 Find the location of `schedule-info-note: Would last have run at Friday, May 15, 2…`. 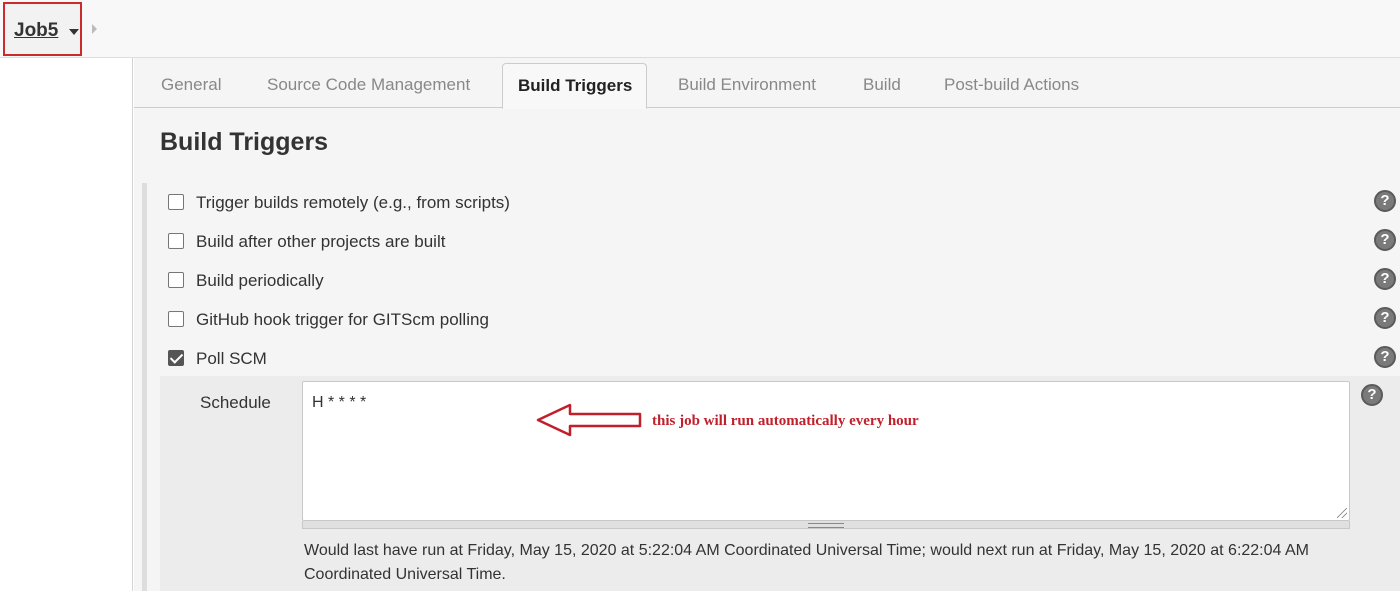

schedule-info-note: Would last have run at Friday, May 15, 2… is located at coordinates (806, 562).